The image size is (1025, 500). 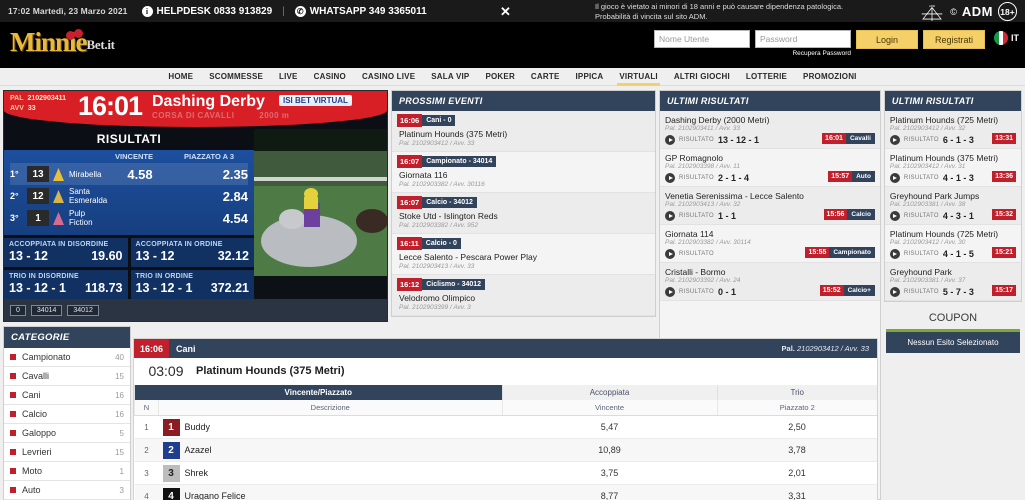 I want to click on video-tag: 34012, so click(x=83, y=310).